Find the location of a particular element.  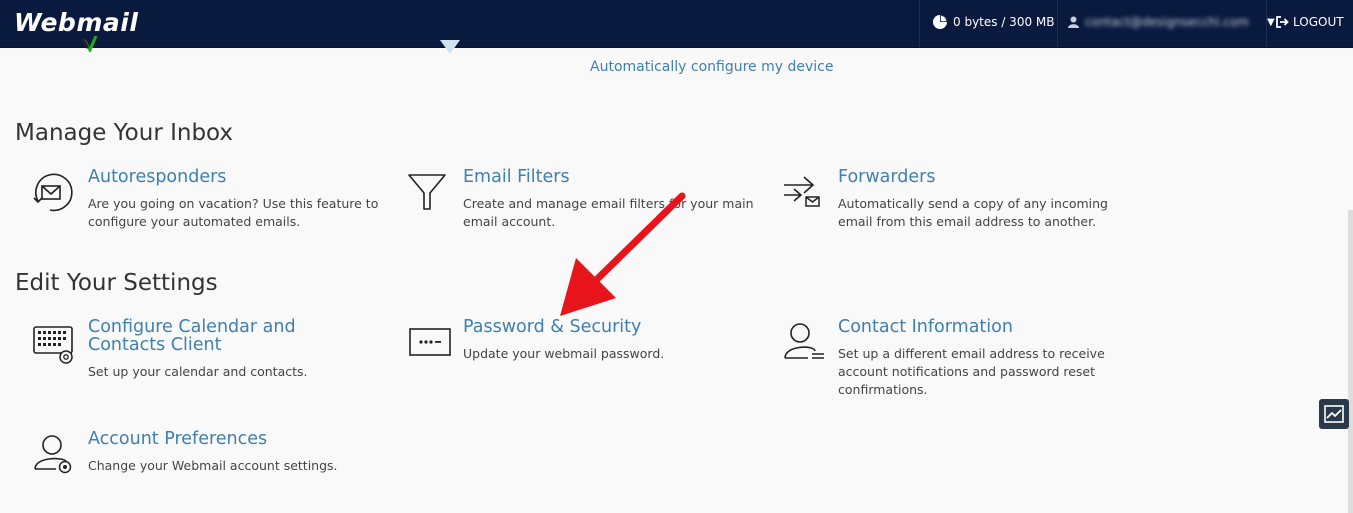

logout-button: LOGOUT is located at coordinates (1310, 22).